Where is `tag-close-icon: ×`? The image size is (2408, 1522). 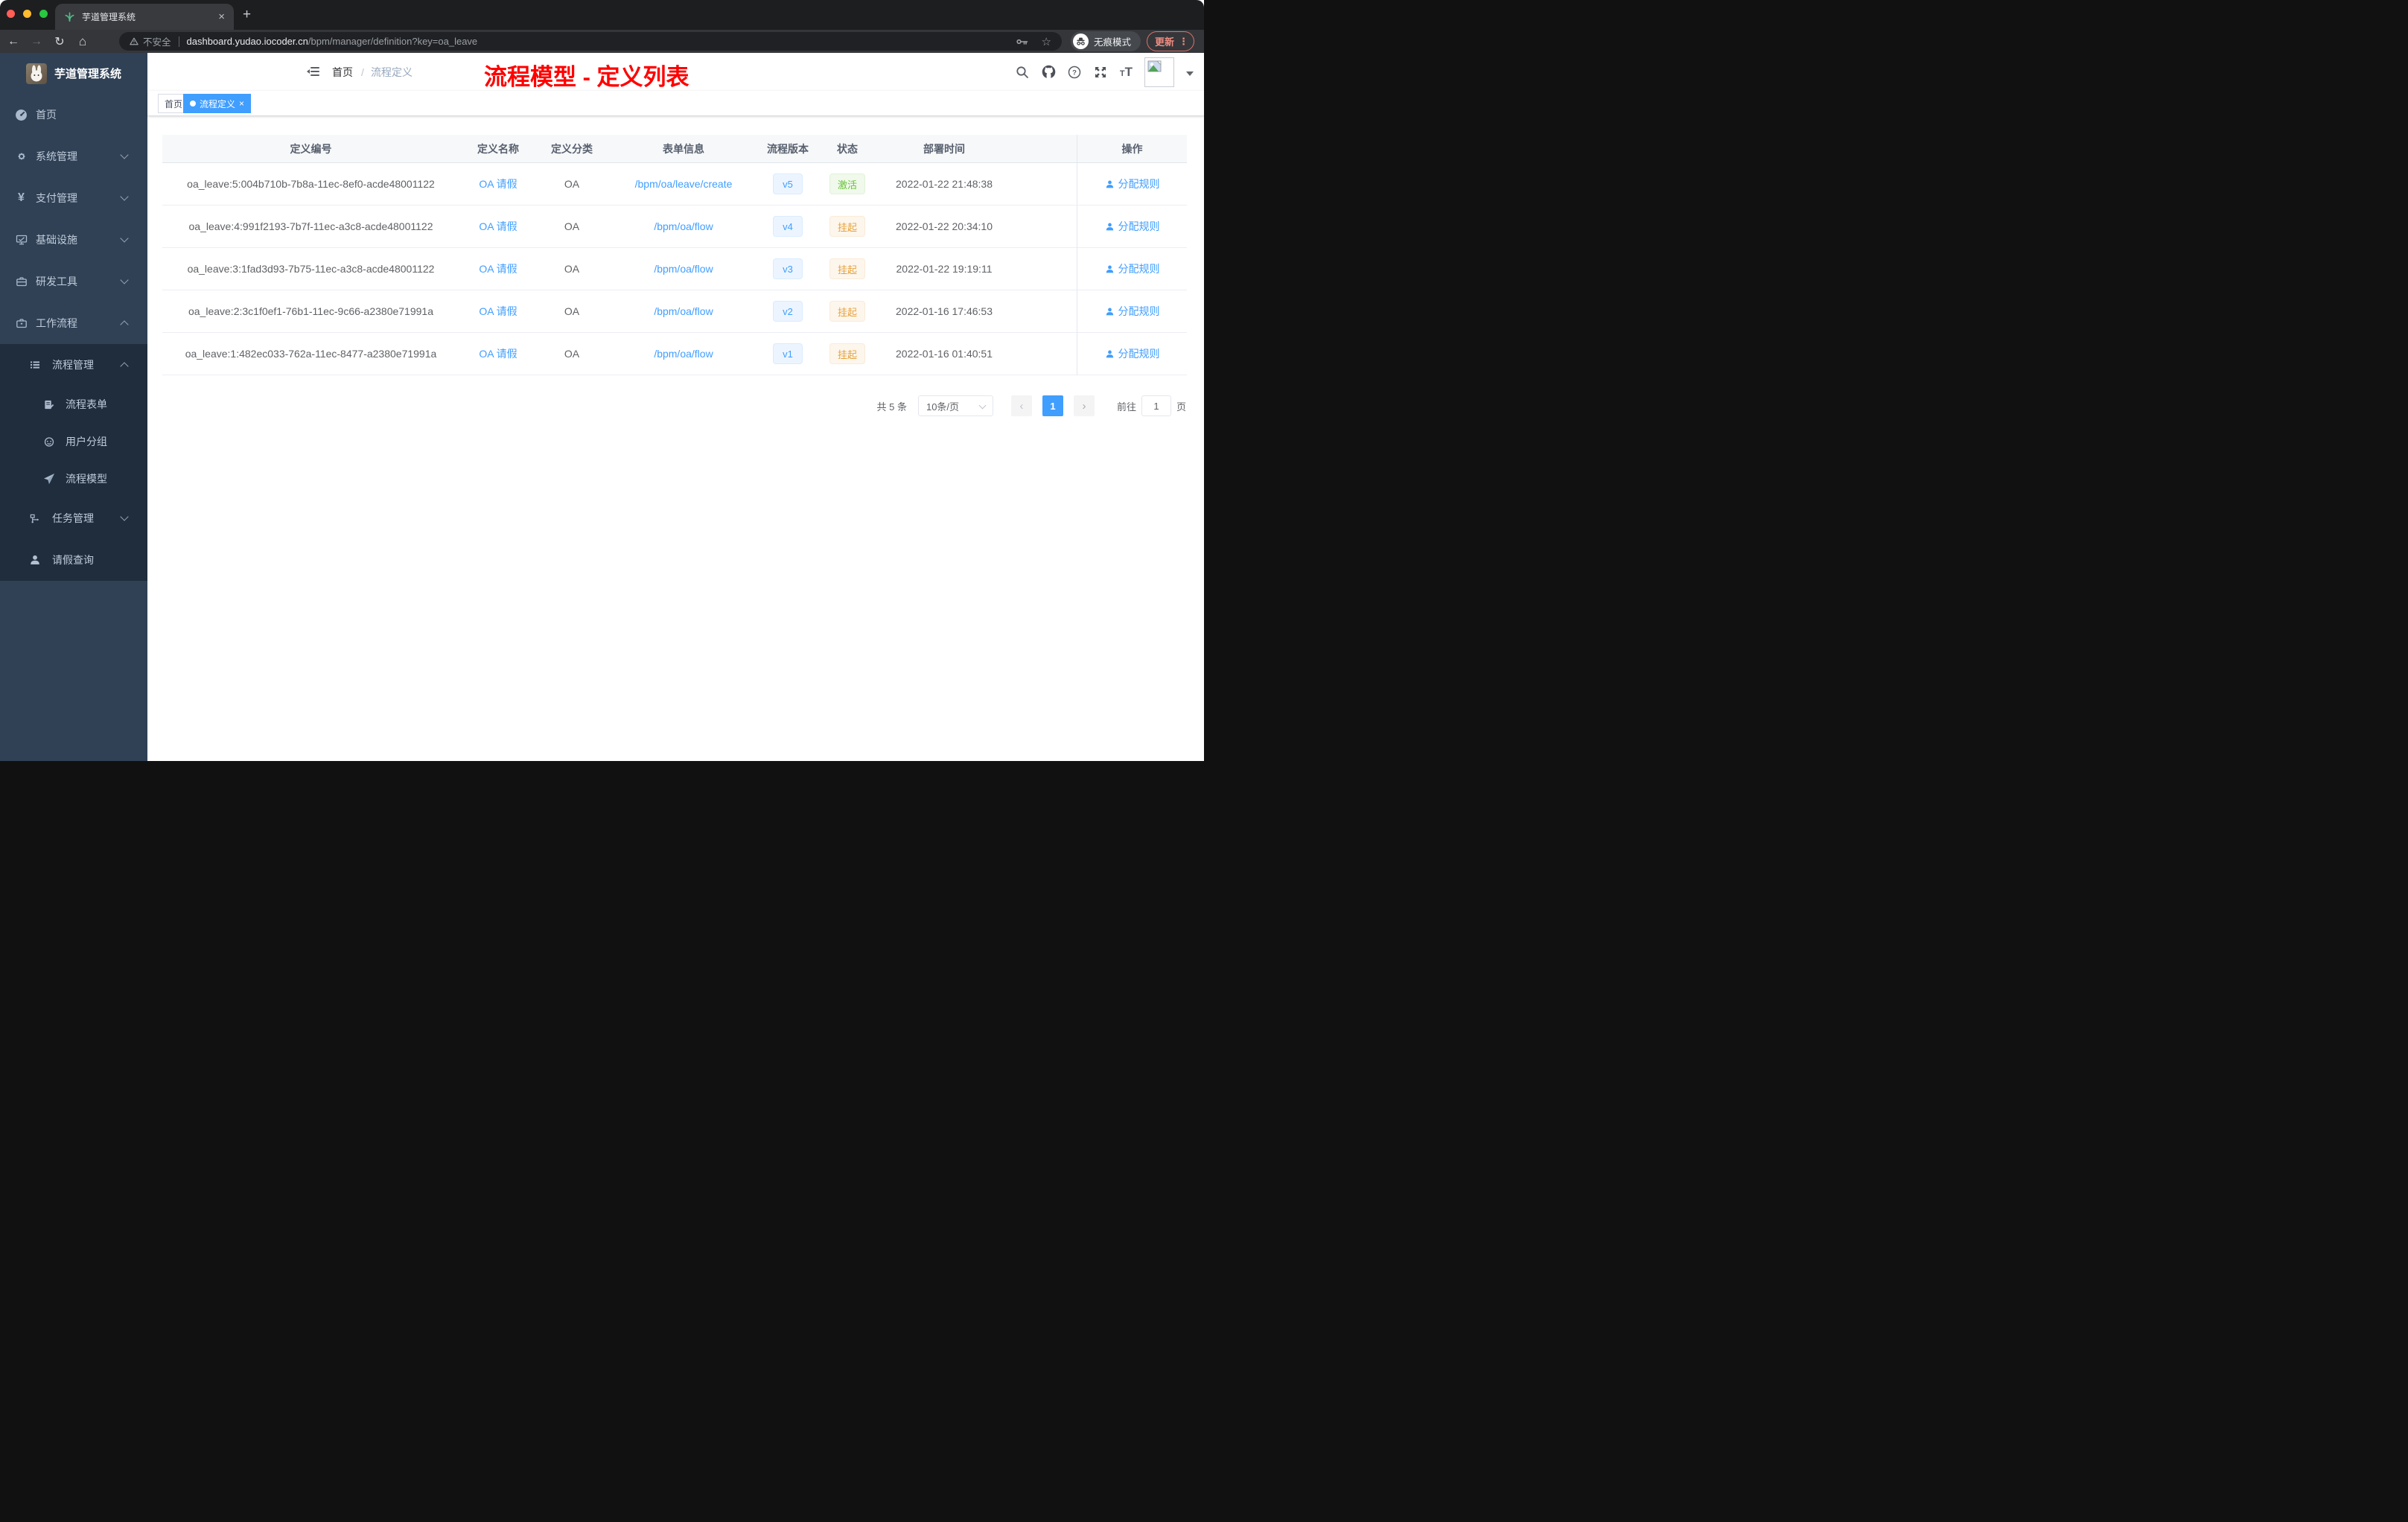 tag-close-icon: × is located at coordinates (241, 103).